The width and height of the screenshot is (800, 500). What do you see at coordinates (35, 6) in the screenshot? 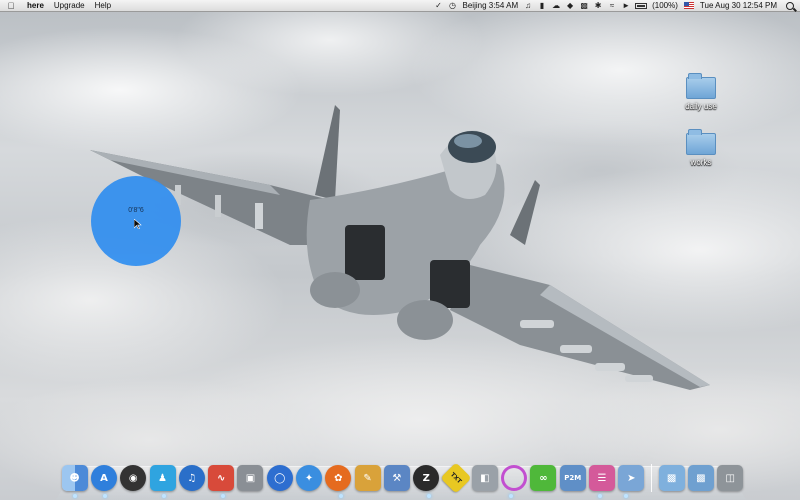
I see `menu-app-name: here` at bounding box center [35, 6].